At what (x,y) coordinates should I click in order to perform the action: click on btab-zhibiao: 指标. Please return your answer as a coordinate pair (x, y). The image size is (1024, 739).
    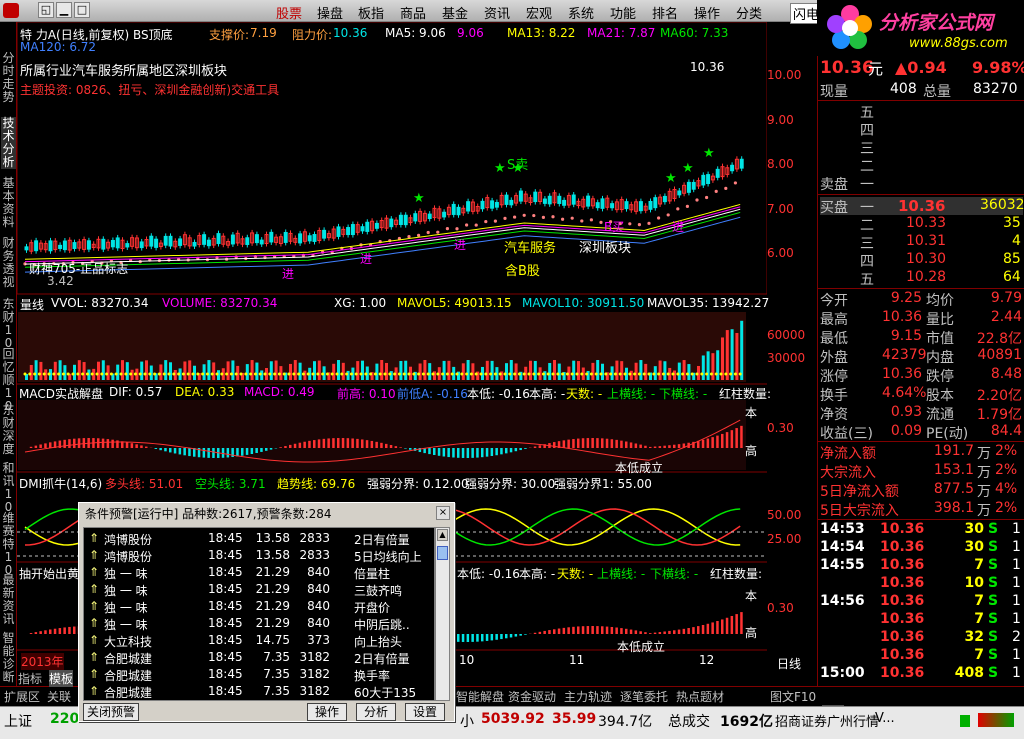
    Looking at the image, I should click on (30, 678).